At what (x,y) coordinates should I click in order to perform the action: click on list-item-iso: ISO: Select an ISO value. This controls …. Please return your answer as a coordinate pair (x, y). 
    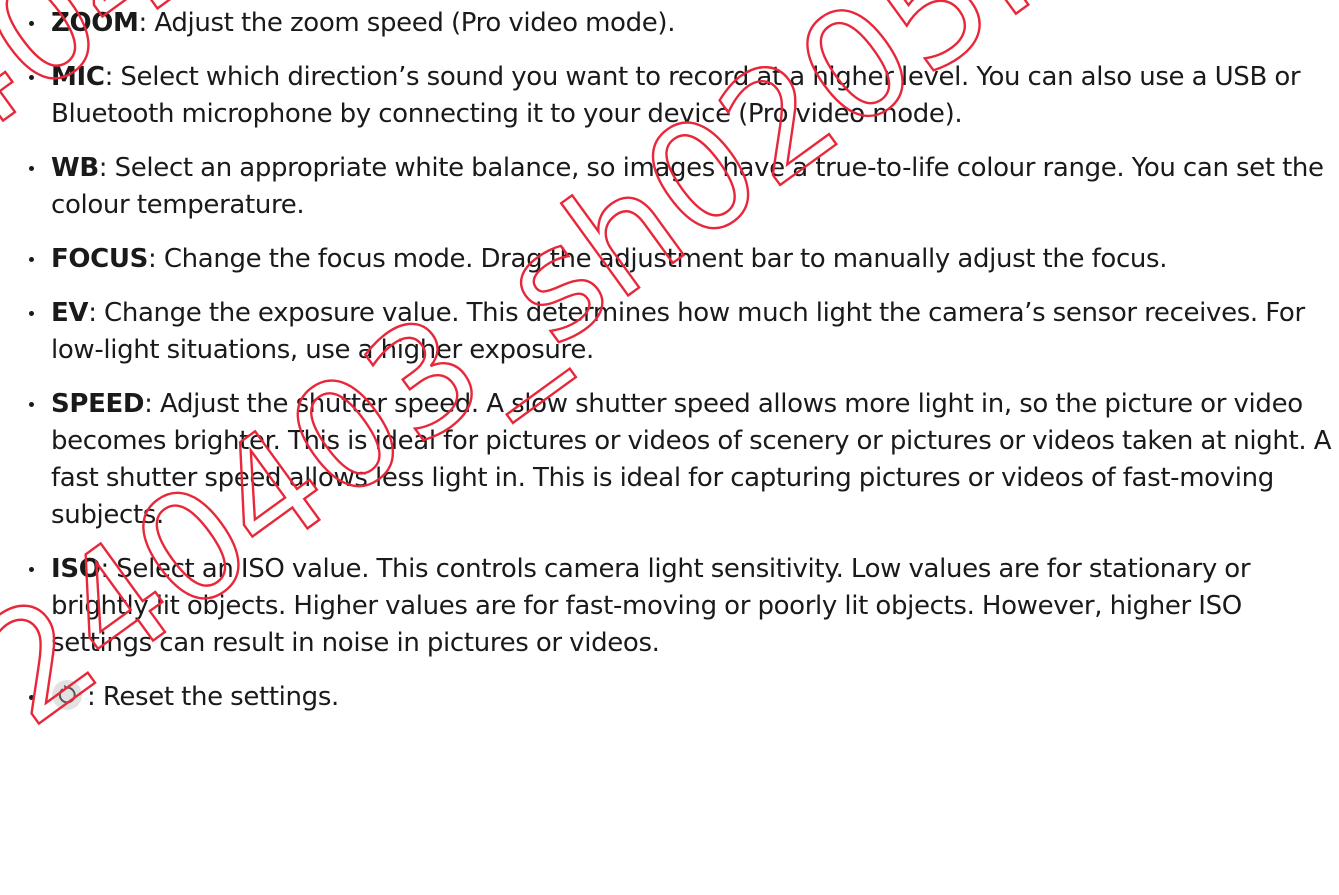
    Looking at the image, I should click on (669, 606).